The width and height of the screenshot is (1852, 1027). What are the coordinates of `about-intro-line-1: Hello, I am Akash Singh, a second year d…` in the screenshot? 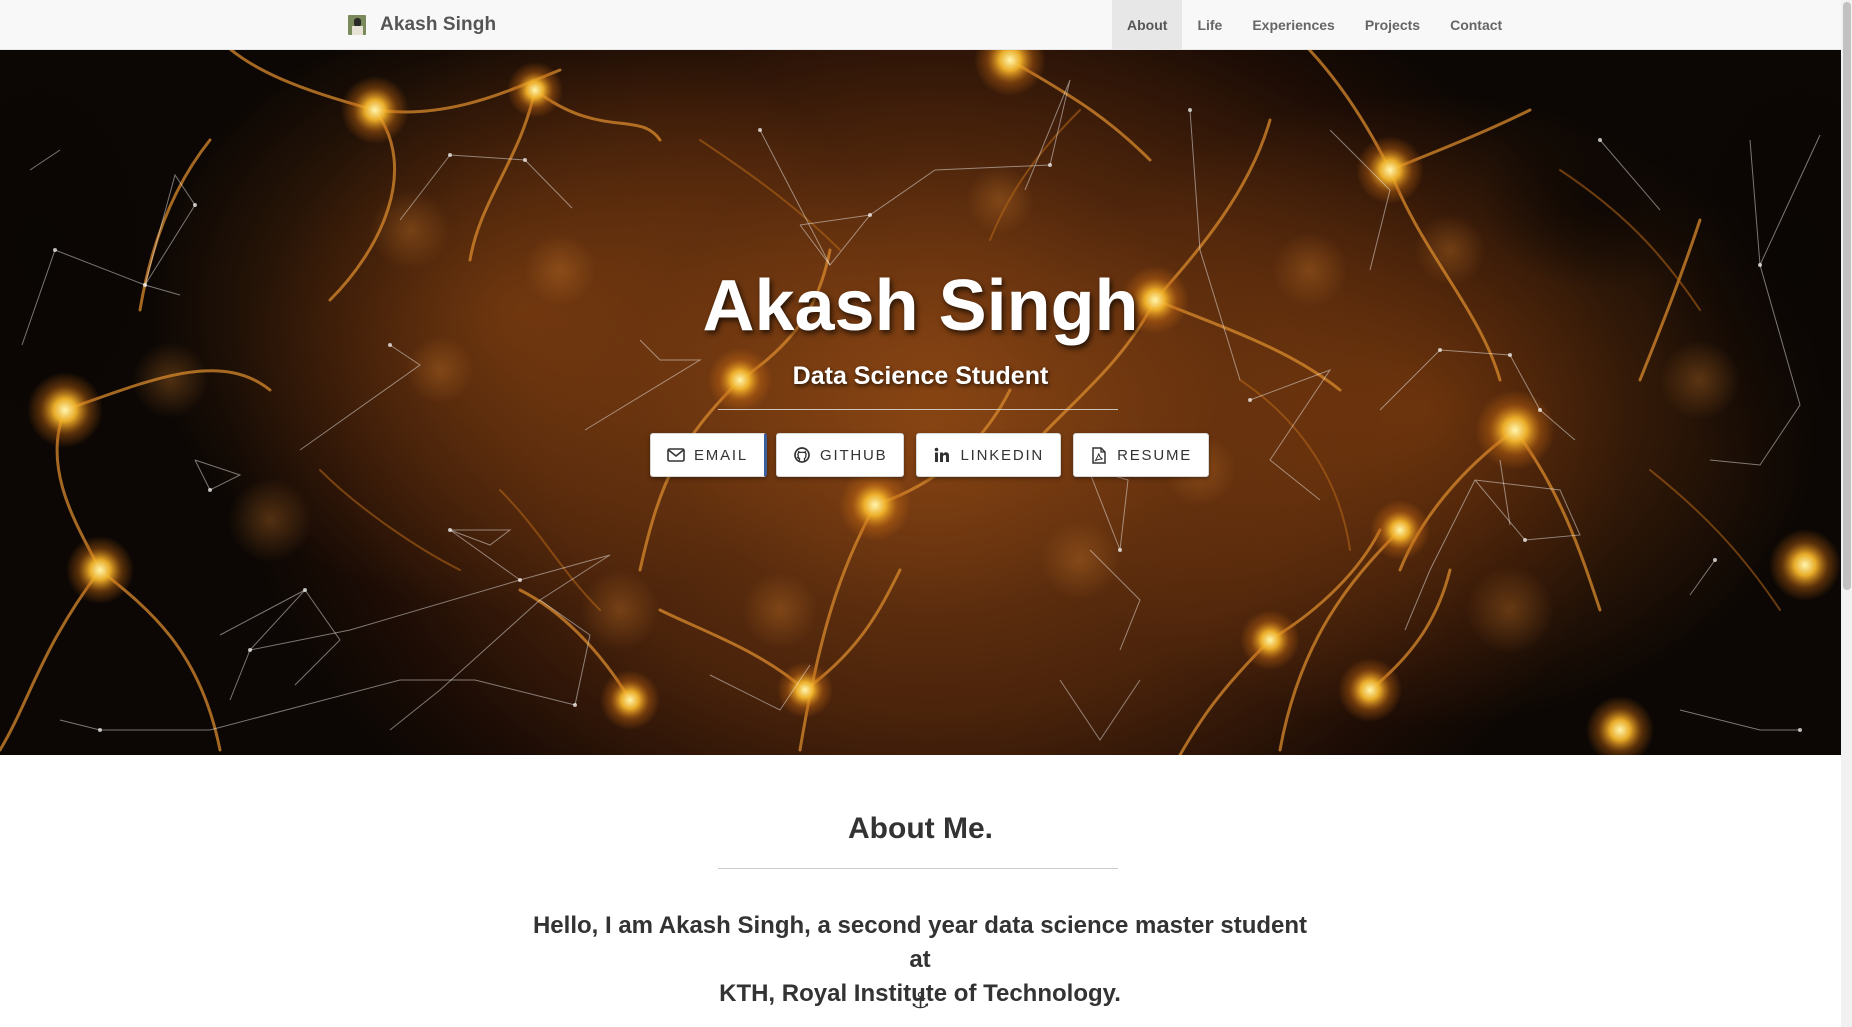 It's located at (920, 942).